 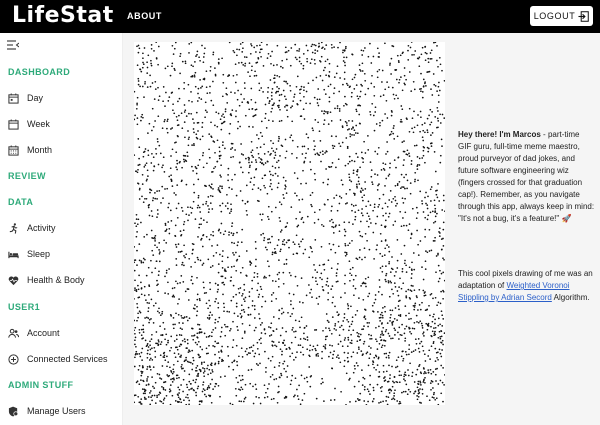 What do you see at coordinates (13, 411) in the screenshot?
I see `admin-shield-icon` at bounding box center [13, 411].